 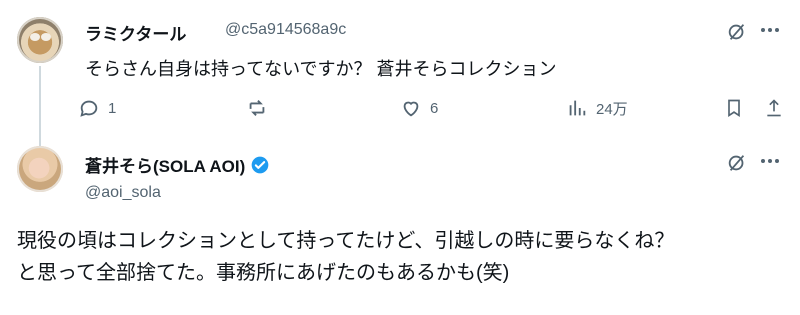 What do you see at coordinates (135, 32) in the screenshot?
I see `display-name: ラミクタール` at bounding box center [135, 32].